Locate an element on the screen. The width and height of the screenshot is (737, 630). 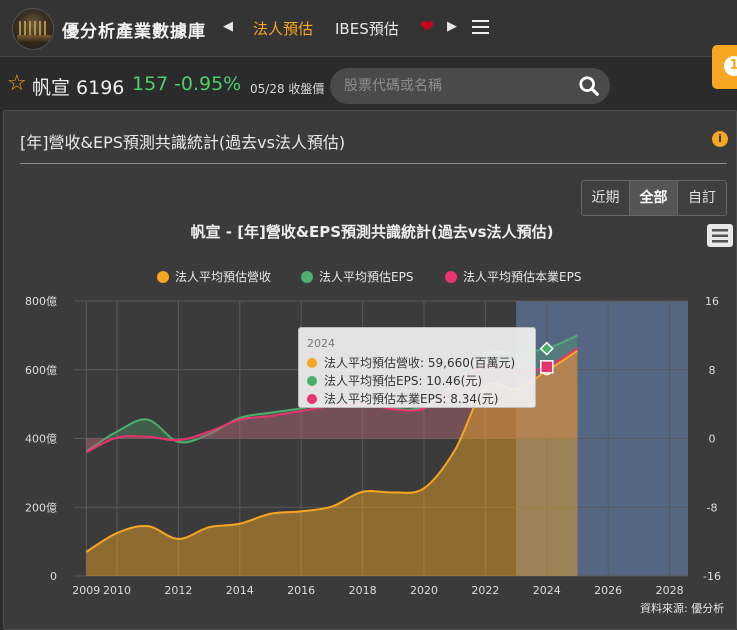
y-right-tick-label: 0 is located at coordinates (712, 439).